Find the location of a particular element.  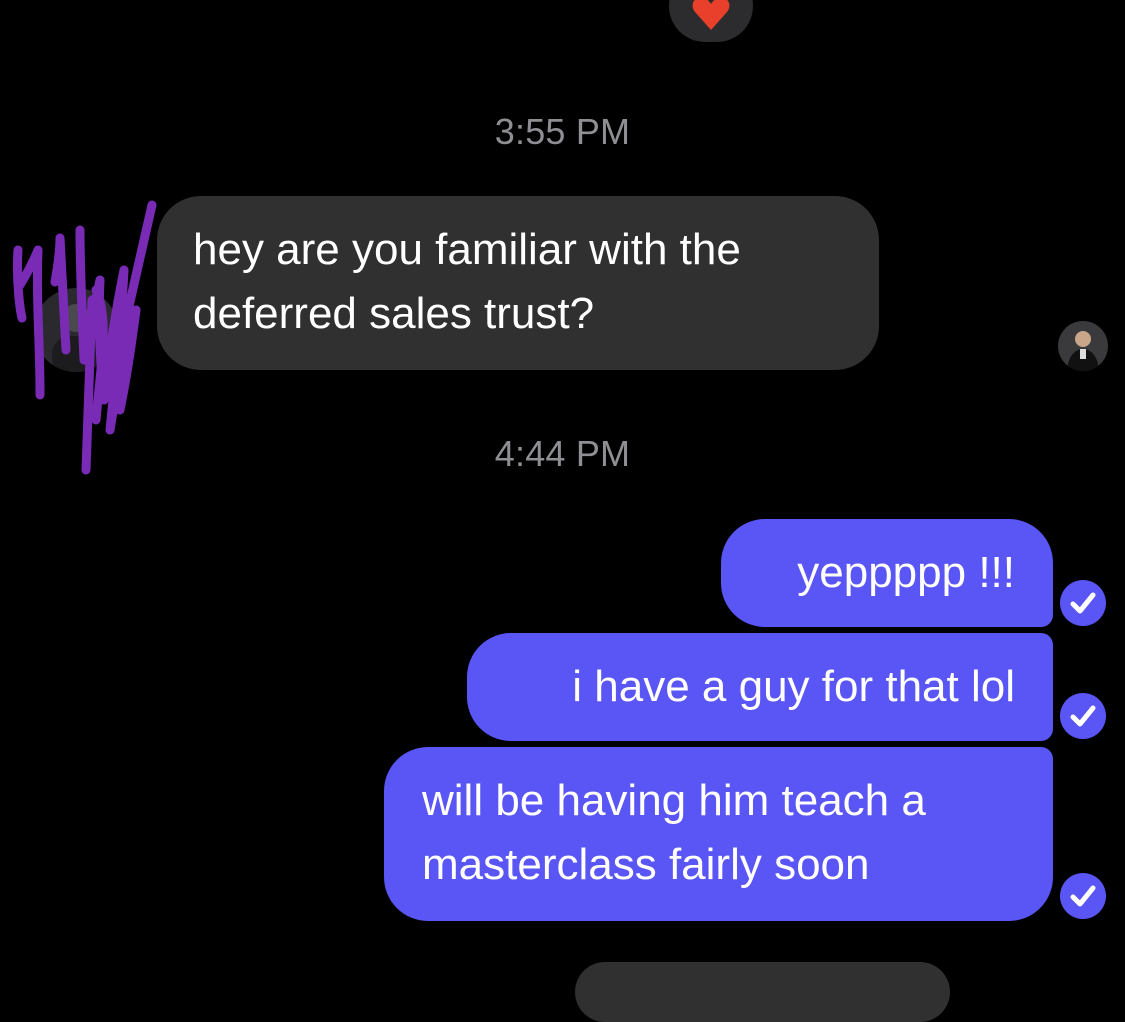

message-line: hey are you familiar with the is located at coordinates (467, 249).